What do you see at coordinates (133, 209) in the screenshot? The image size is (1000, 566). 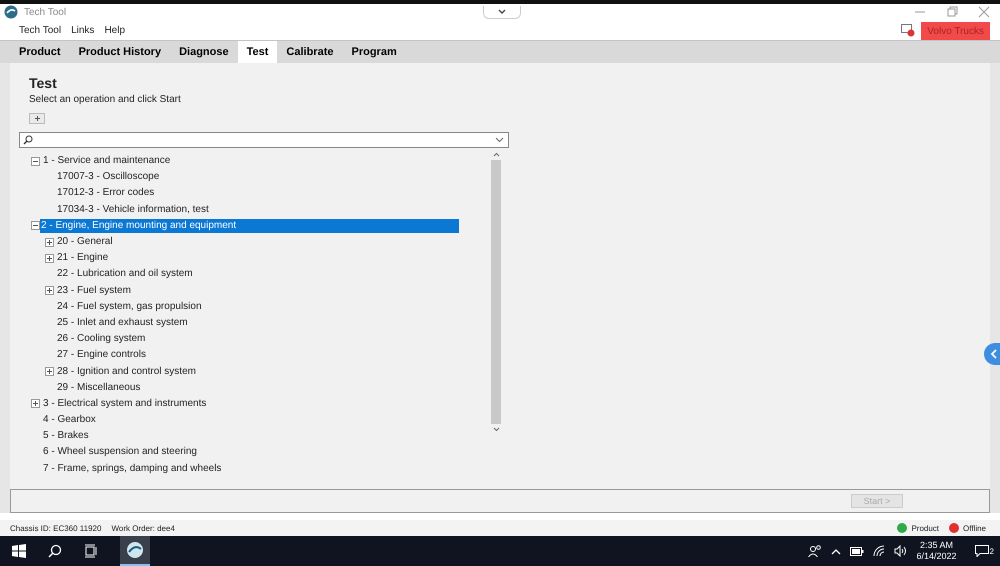 I see `tree-item: 17034-3 - Vehicle information, test` at bounding box center [133, 209].